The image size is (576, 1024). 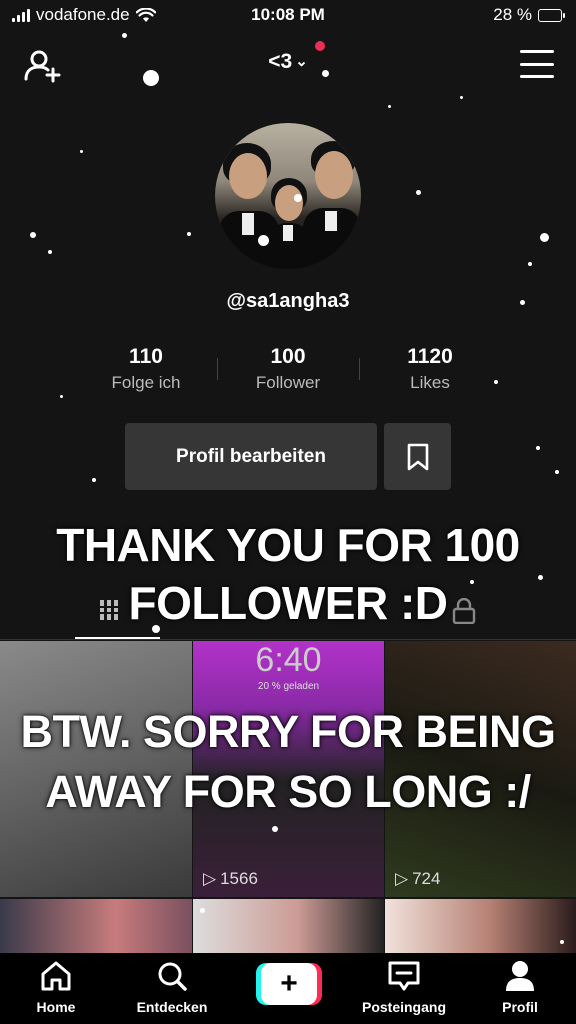 What do you see at coordinates (288, 301) in the screenshot?
I see `username: @sa1angha3` at bounding box center [288, 301].